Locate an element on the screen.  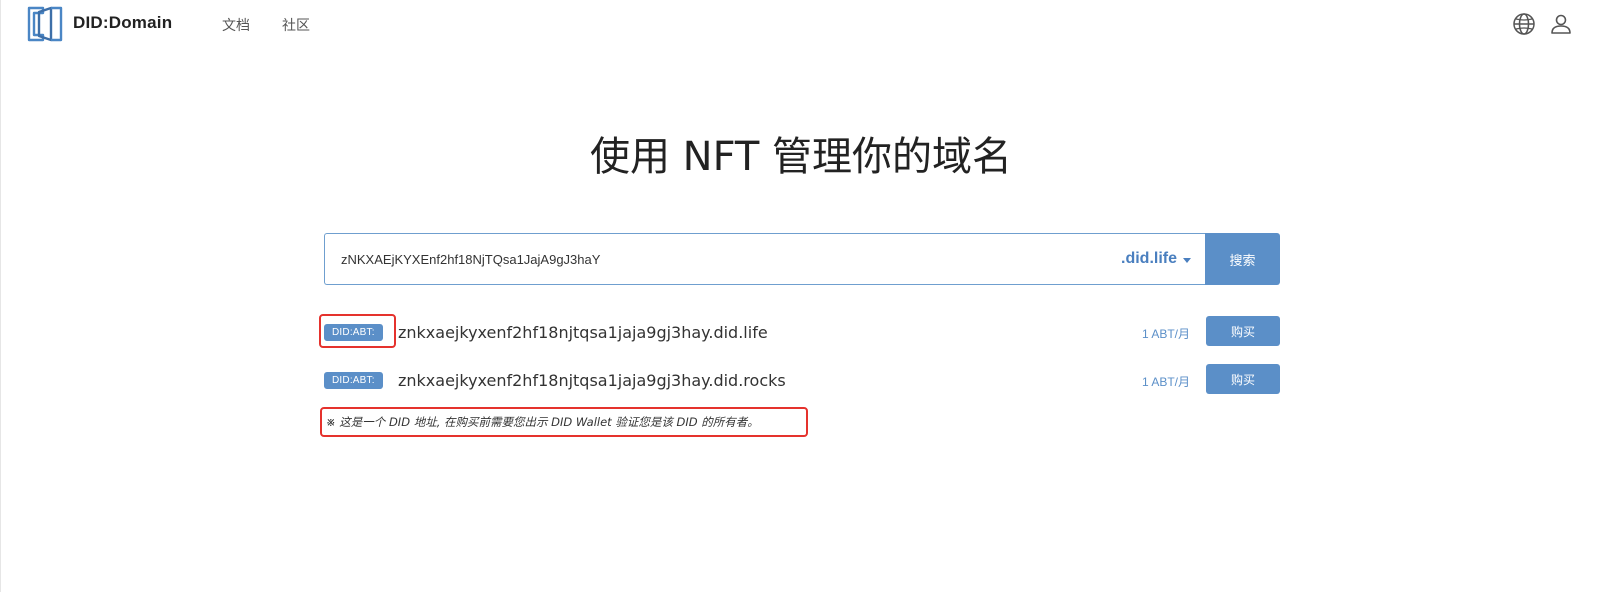
did-domain-logo-icon is located at coordinates (45, 24).